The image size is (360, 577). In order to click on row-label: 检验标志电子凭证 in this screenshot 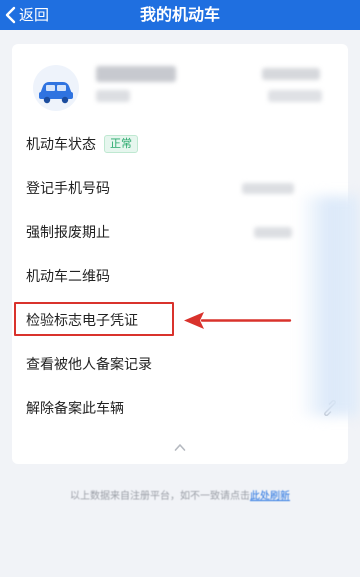, I will do `click(82, 321)`.